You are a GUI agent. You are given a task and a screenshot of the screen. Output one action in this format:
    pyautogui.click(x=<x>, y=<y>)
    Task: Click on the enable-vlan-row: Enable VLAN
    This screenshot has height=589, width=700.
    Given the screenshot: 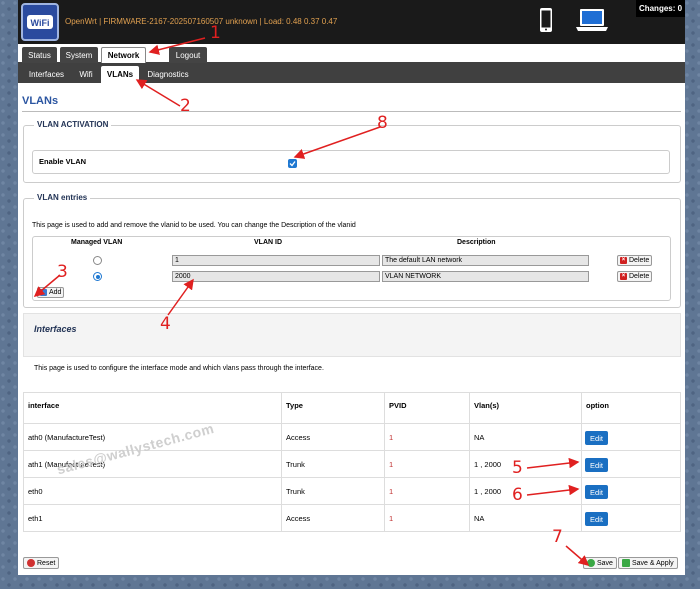 What is the action you would take?
    pyautogui.click(x=351, y=162)
    